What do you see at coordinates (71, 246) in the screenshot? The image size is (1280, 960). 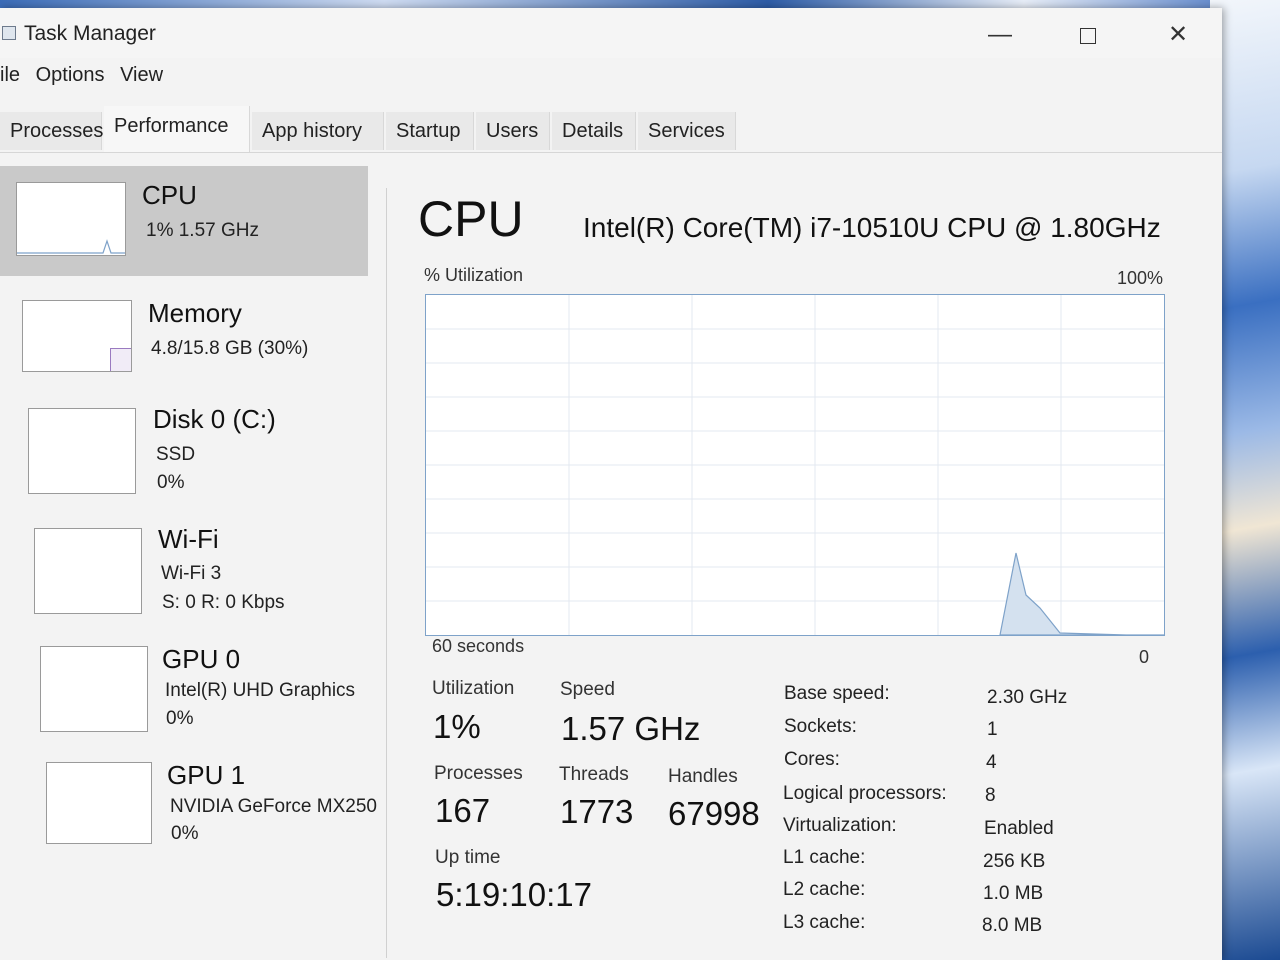 I see `cpu-thumbnail-line` at bounding box center [71, 246].